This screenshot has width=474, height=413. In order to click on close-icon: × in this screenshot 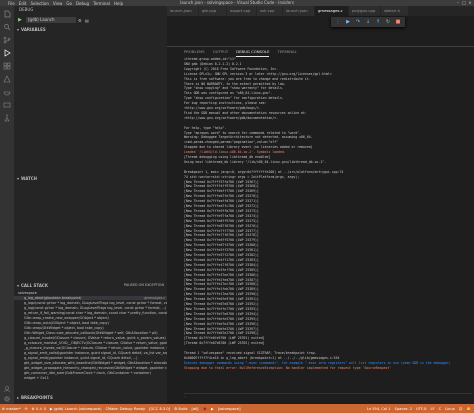, I will do `click(470, 3)`.